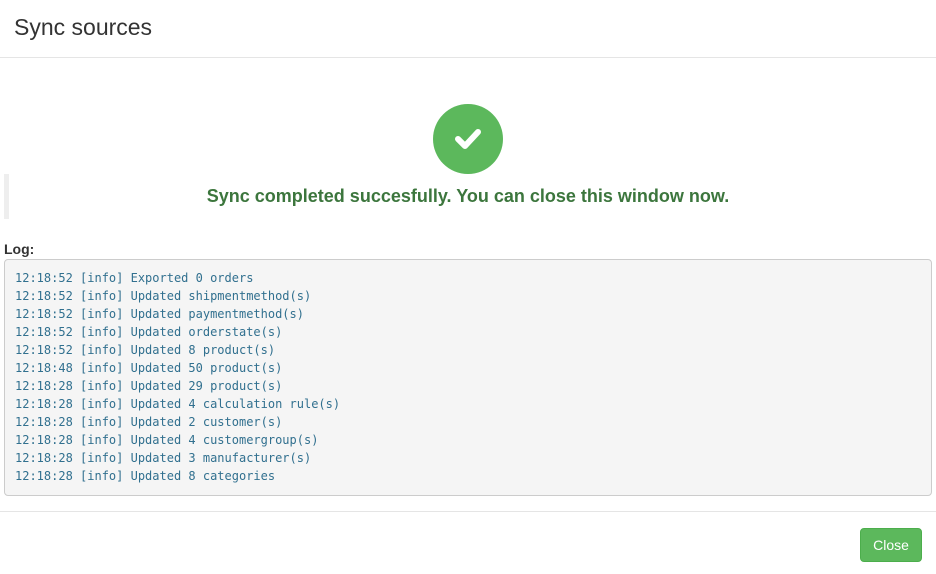  Describe the element at coordinates (149, 368) in the screenshot. I see `log-line: 12:18:48 [info] Updated 50 product(s)` at that location.